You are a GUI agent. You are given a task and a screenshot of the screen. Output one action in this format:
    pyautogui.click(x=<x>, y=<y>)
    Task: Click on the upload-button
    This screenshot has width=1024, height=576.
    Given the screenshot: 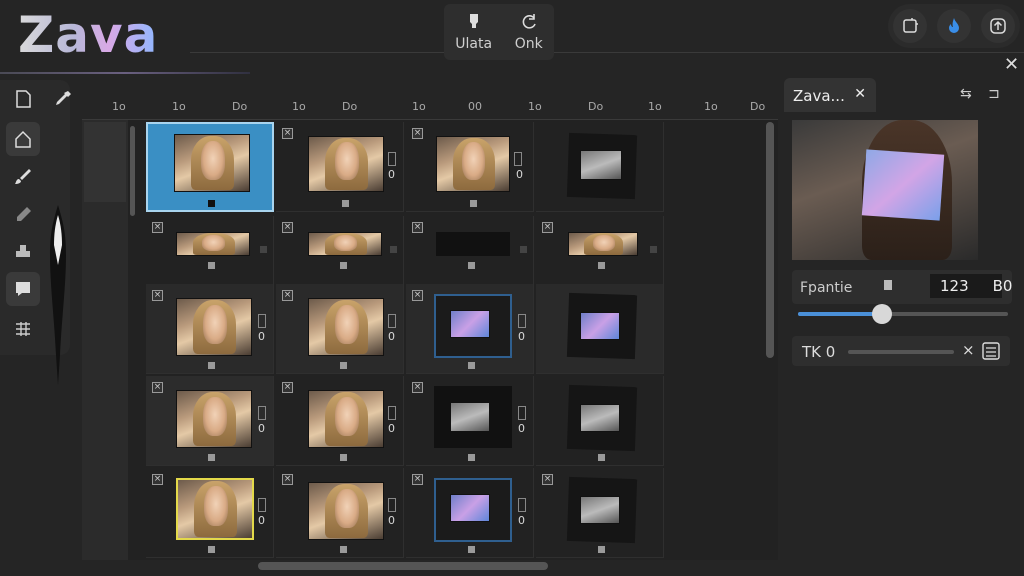 What is the action you would take?
    pyautogui.click(x=998, y=26)
    